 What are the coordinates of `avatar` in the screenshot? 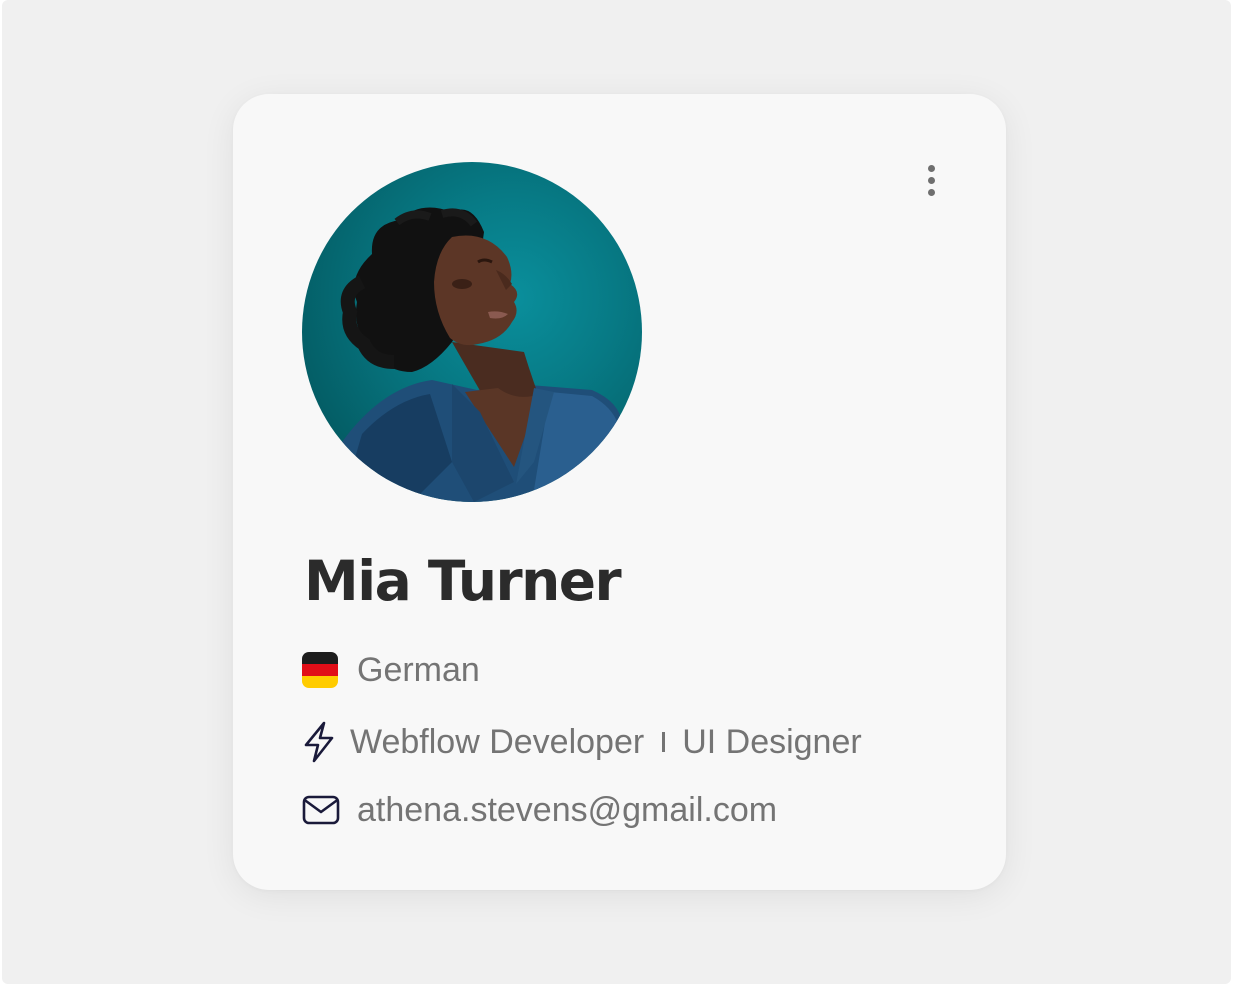 It's located at (472, 332).